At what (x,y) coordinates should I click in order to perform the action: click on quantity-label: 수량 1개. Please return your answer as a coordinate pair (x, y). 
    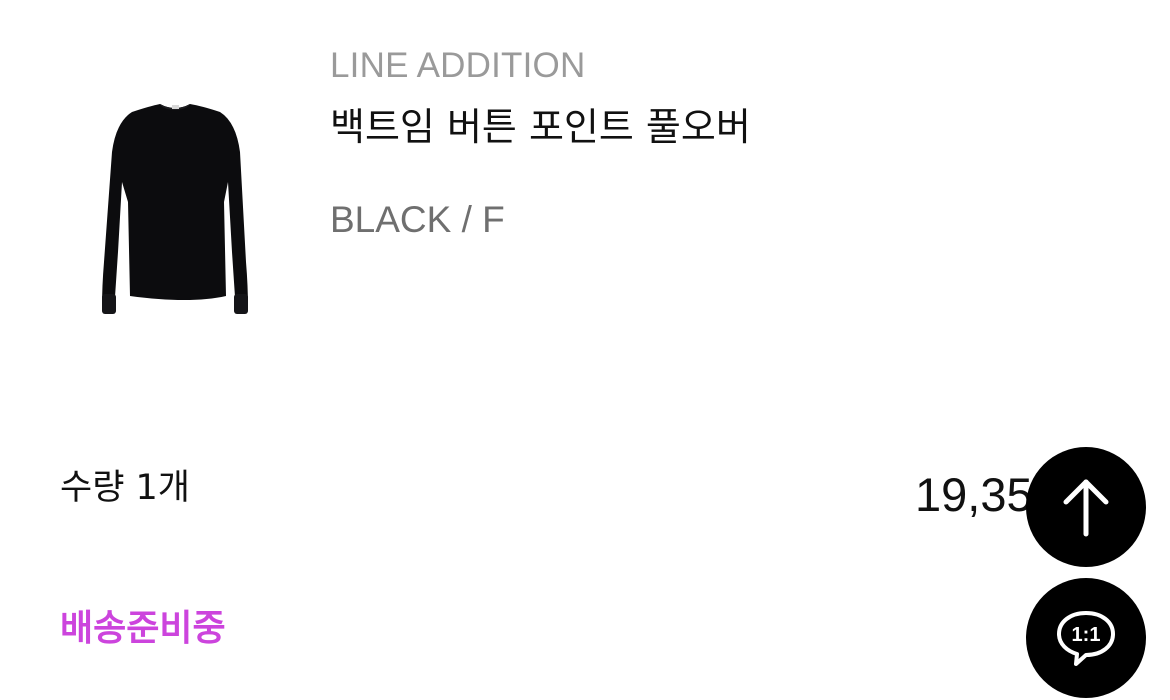
    Looking at the image, I should click on (125, 488).